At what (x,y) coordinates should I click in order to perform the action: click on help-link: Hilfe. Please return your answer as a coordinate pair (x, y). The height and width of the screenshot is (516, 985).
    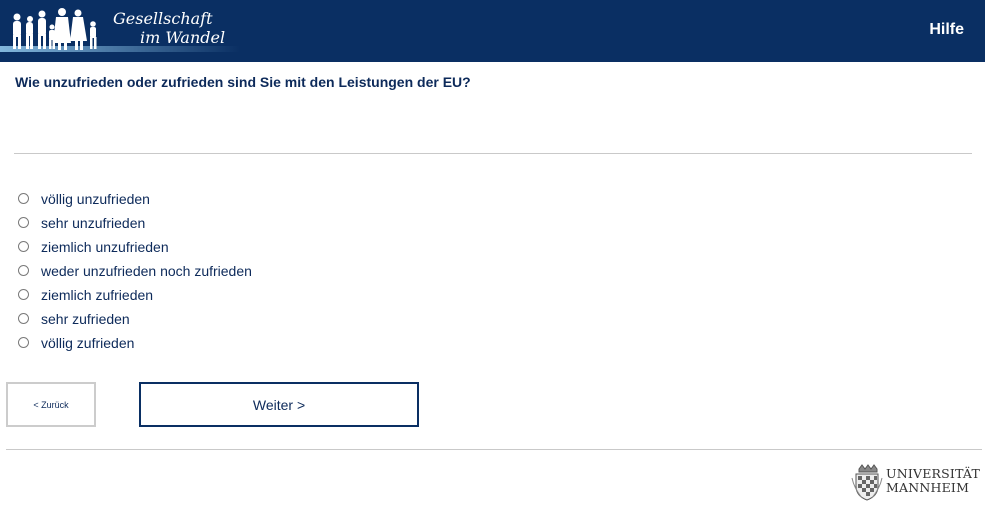
    Looking at the image, I should click on (946, 30).